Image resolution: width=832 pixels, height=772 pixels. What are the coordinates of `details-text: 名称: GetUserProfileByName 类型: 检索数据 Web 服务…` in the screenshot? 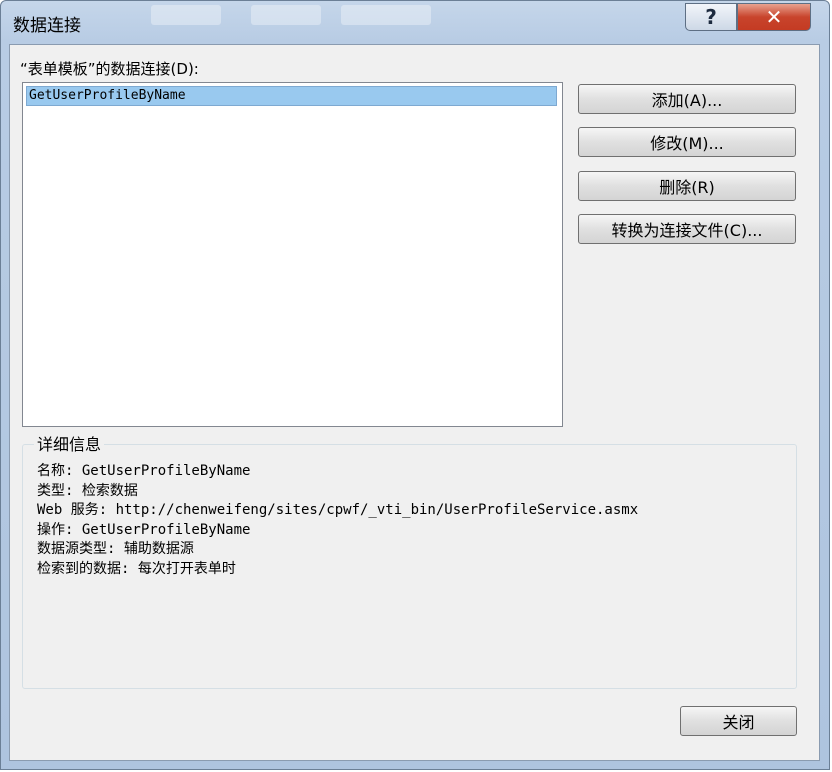 It's located at (337, 520).